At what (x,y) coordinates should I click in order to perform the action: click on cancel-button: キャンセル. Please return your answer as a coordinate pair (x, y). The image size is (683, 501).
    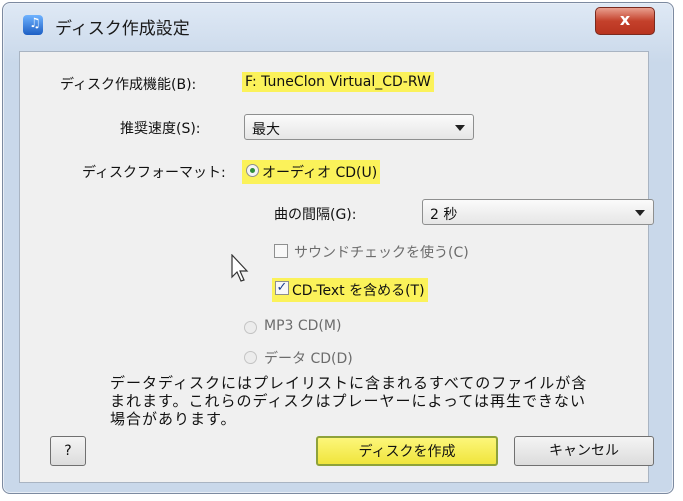
    Looking at the image, I should click on (584, 451).